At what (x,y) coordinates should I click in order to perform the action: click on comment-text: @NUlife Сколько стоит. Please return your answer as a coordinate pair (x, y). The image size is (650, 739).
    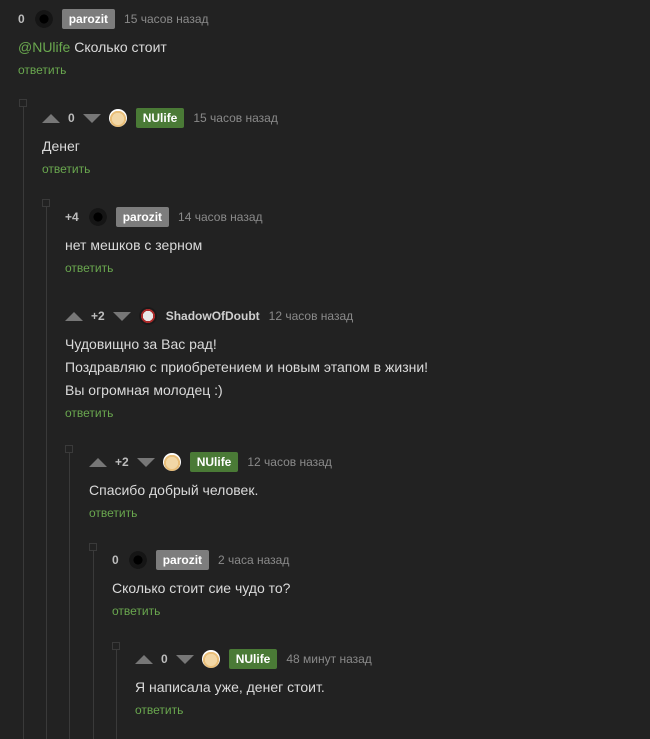
    Looking at the image, I should click on (113, 47).